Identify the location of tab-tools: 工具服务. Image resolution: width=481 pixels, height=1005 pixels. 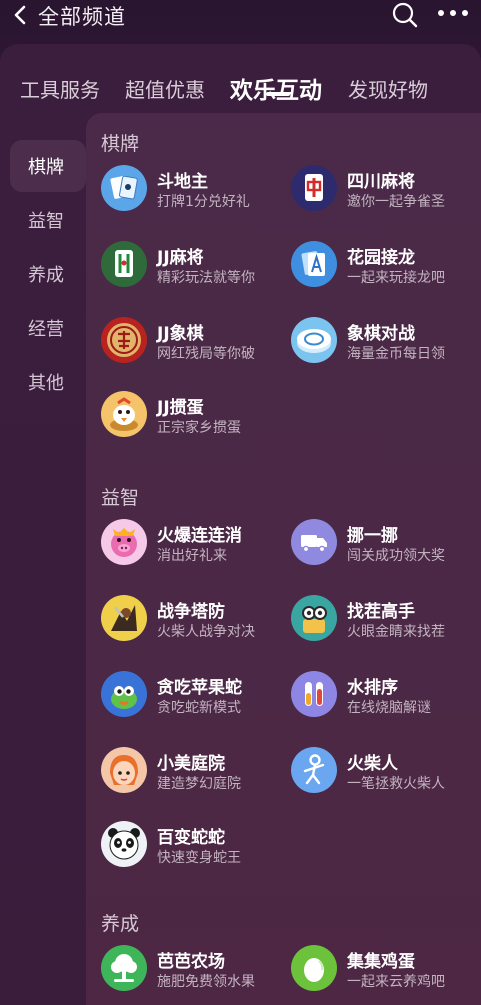
(60, 88).